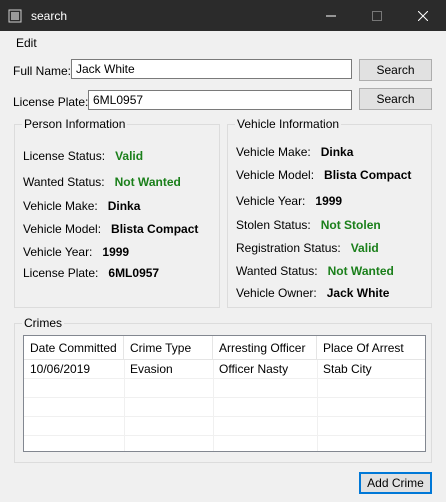 The image size is (446, 502). What do you see at coordinates (329, 201) in the screenshot?
I see `vehicle-year-value: 1999` at bounding box center [329, 201].